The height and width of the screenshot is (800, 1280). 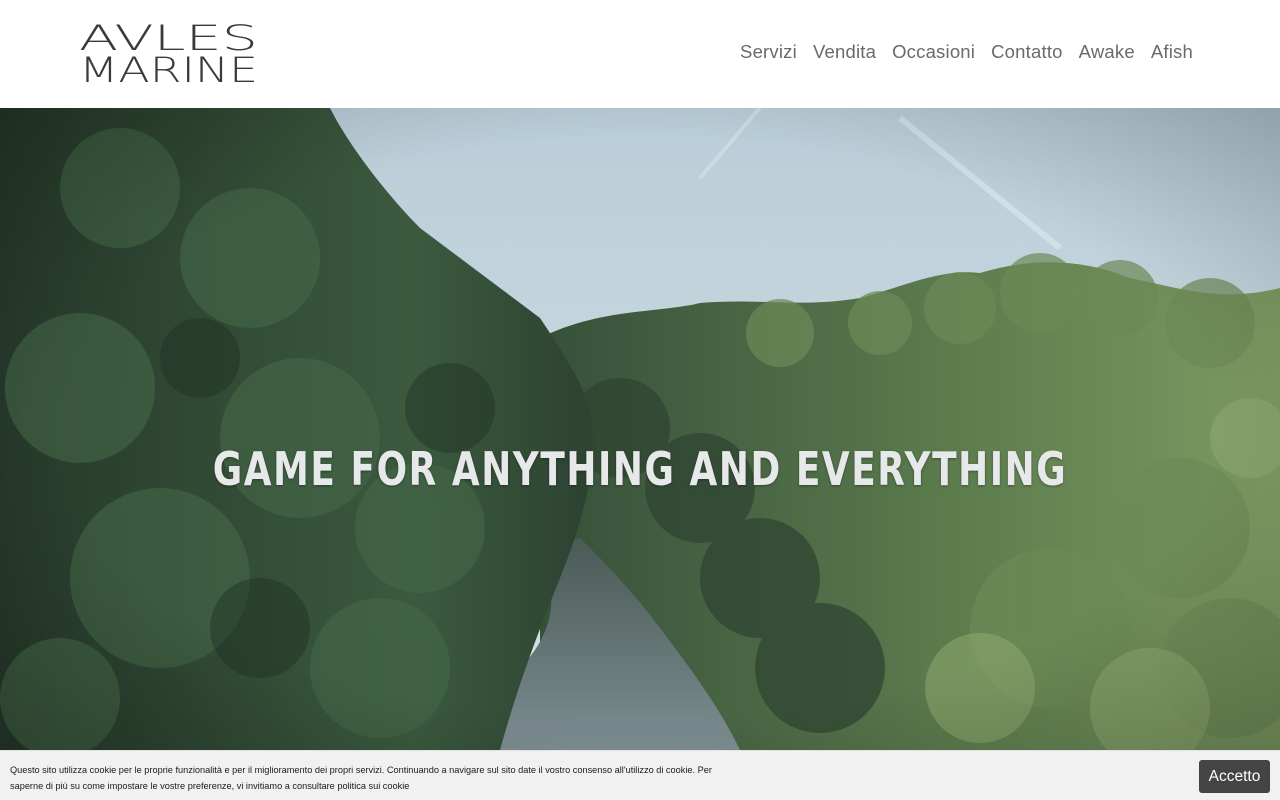 I want to click on nav-vendita: Vendita, so click(x=844, y=52).